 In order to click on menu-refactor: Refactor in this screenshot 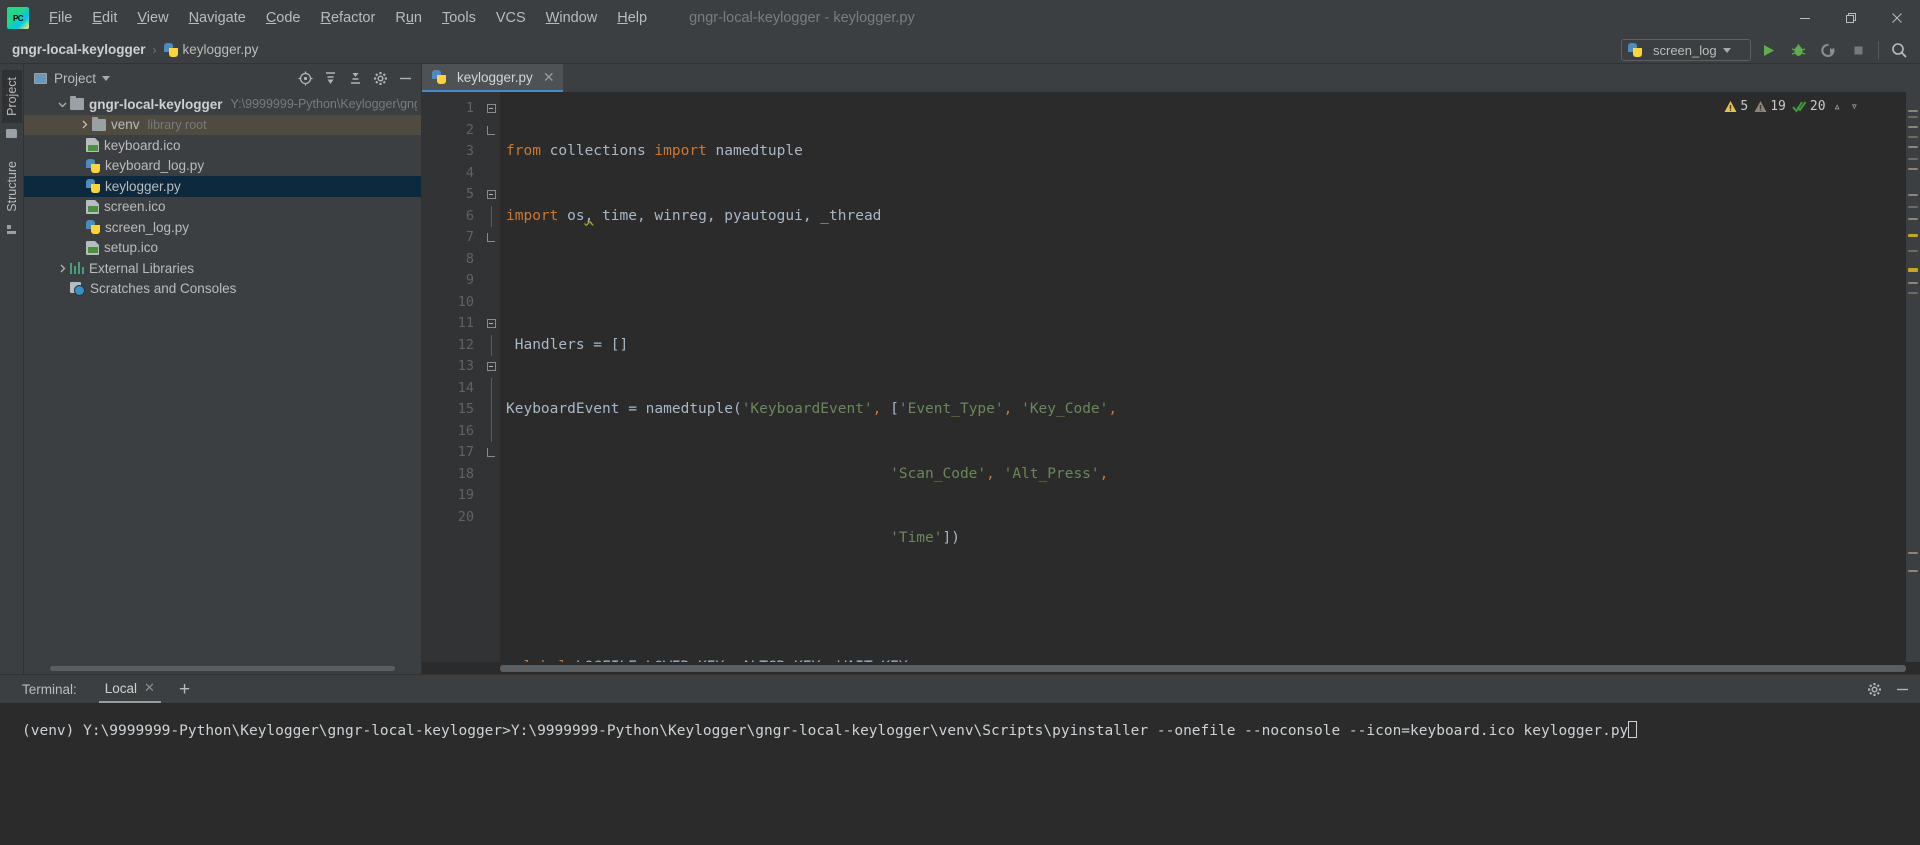, I will do `click(348, 18)`.